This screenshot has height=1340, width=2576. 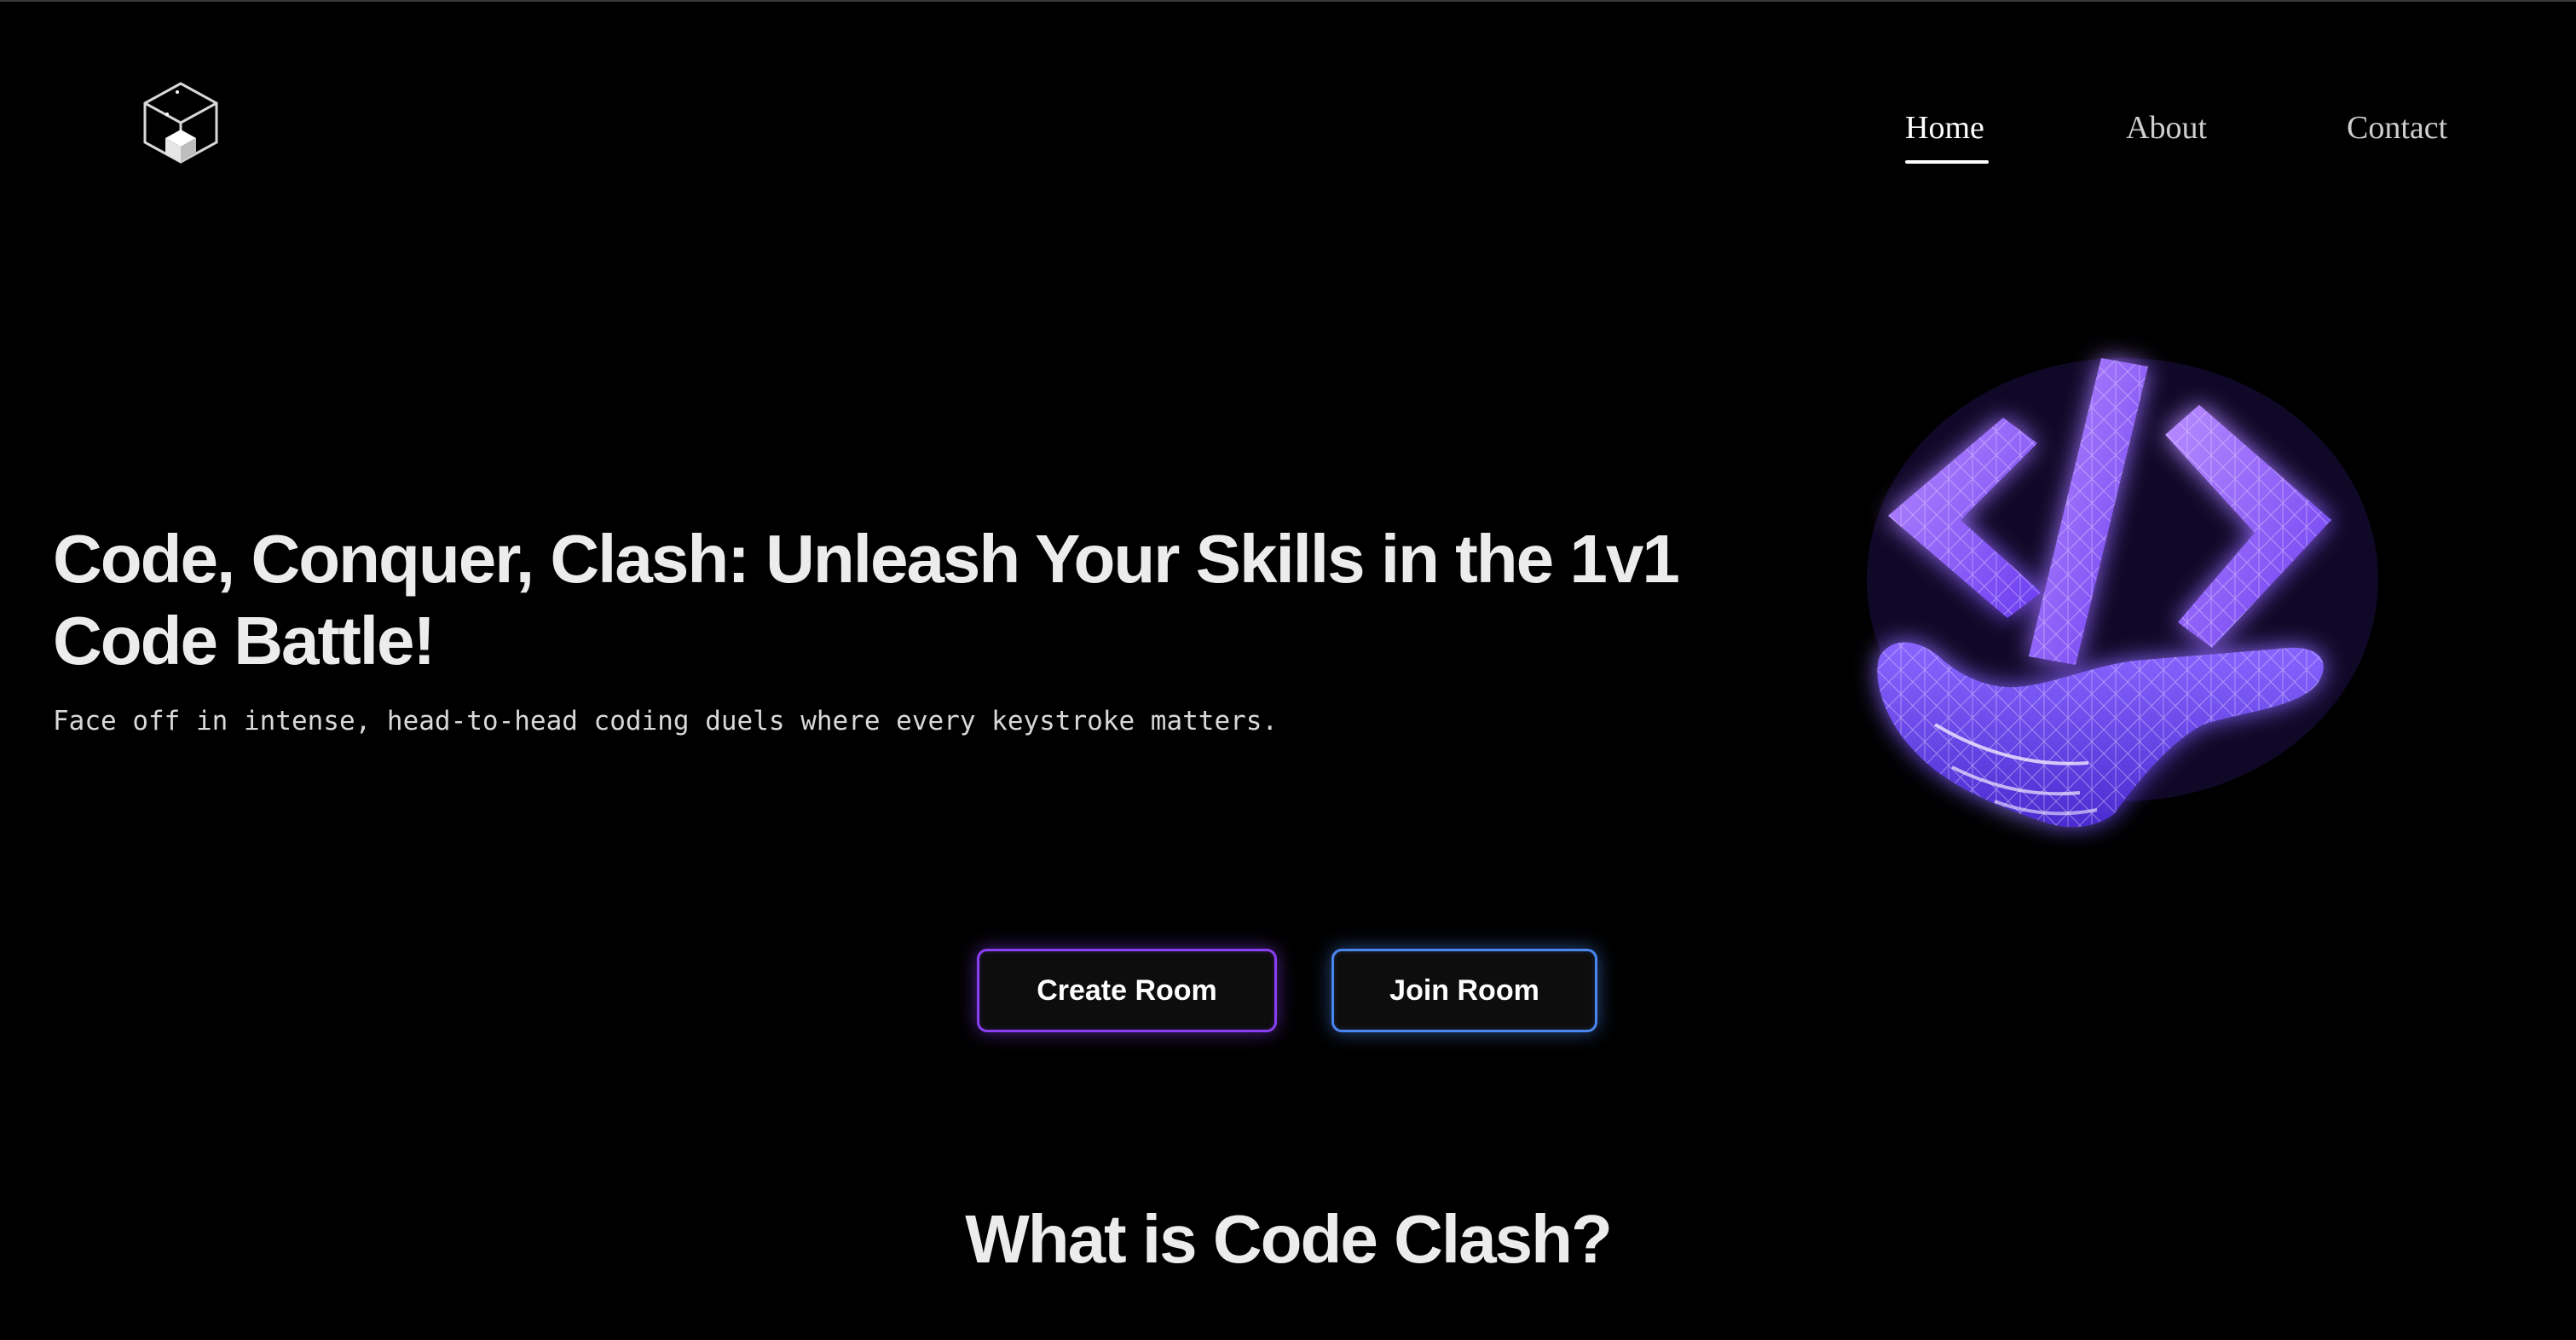 I want to click on nav-home-link: Home, so click(x=1944, y=128).